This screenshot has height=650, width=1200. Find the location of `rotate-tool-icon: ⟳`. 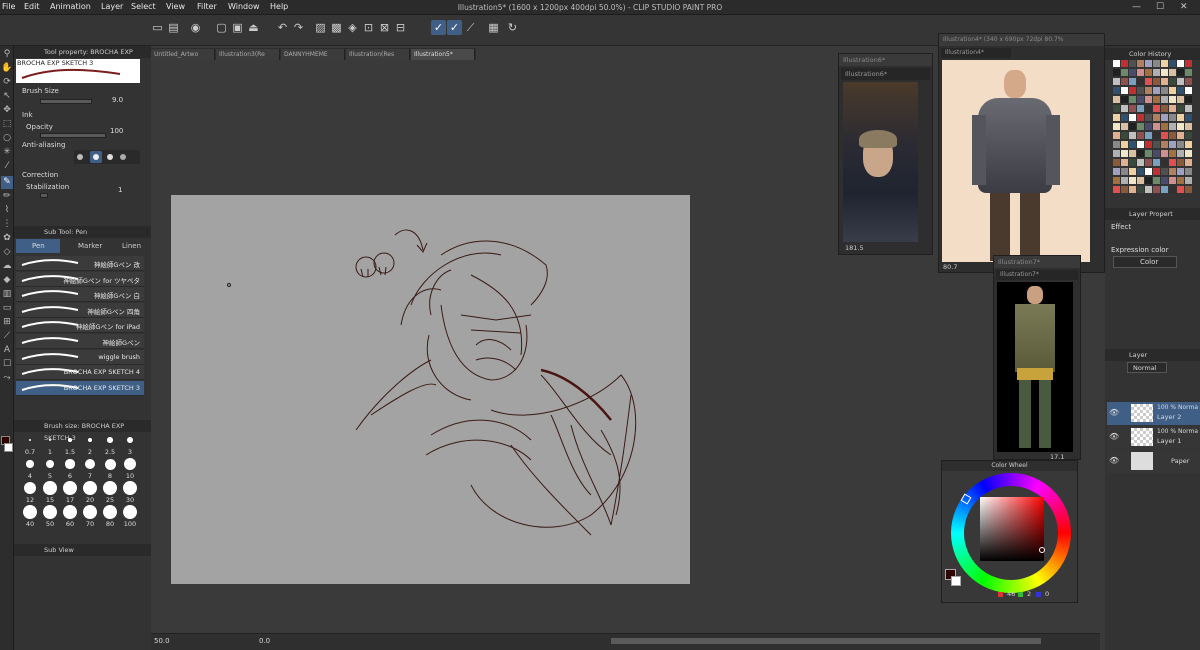

rotate-tool-icon: ⟳ is located at coordinates (7, 82).